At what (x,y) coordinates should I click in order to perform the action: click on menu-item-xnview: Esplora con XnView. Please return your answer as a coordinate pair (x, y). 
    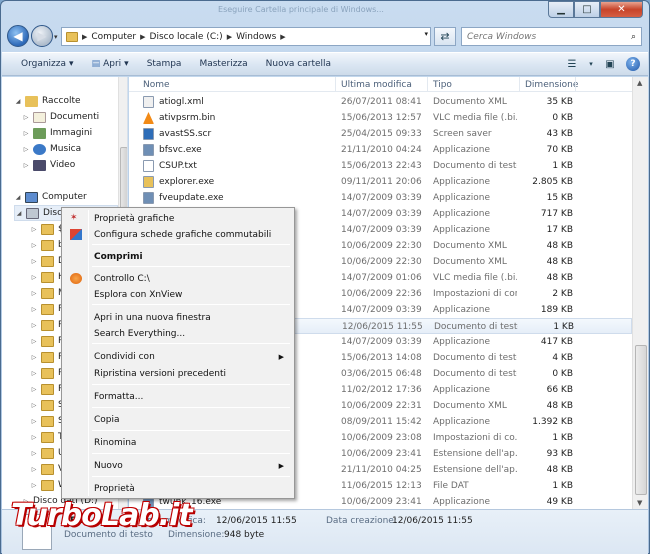
    Looking at the image, I should click on (178, 294).